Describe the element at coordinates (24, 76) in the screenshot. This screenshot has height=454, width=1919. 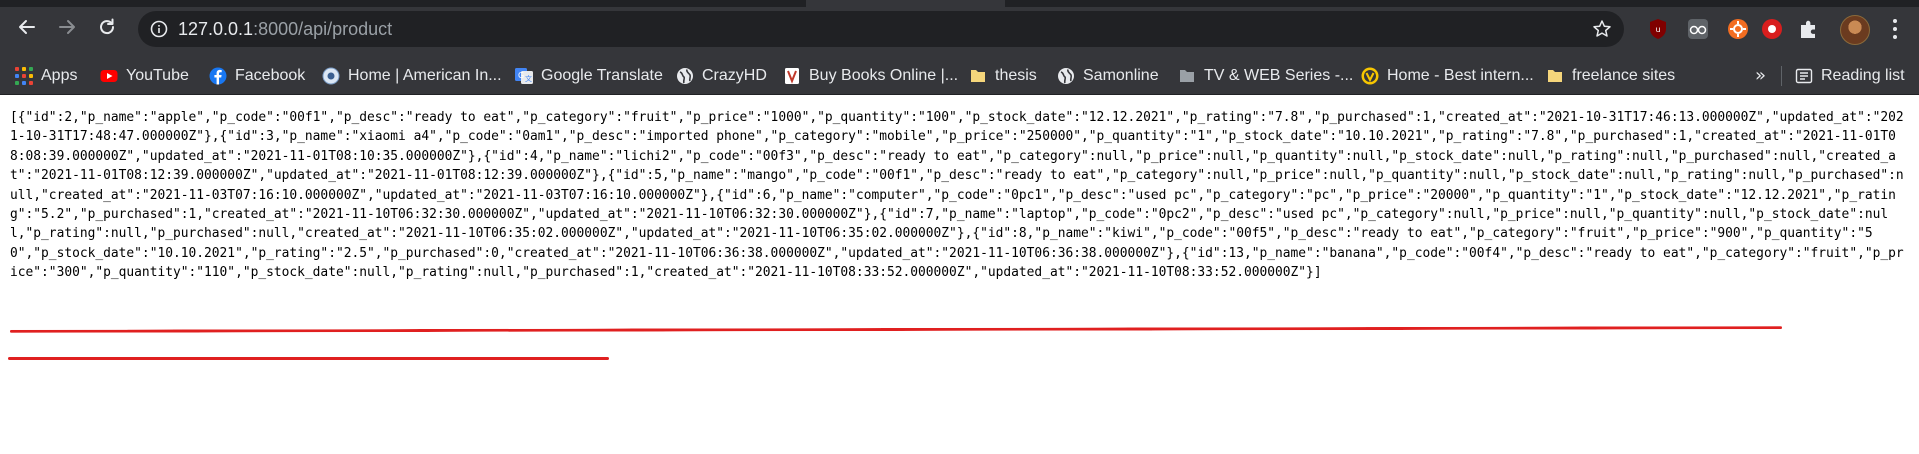
I see `apps-grid-icon` at that location.